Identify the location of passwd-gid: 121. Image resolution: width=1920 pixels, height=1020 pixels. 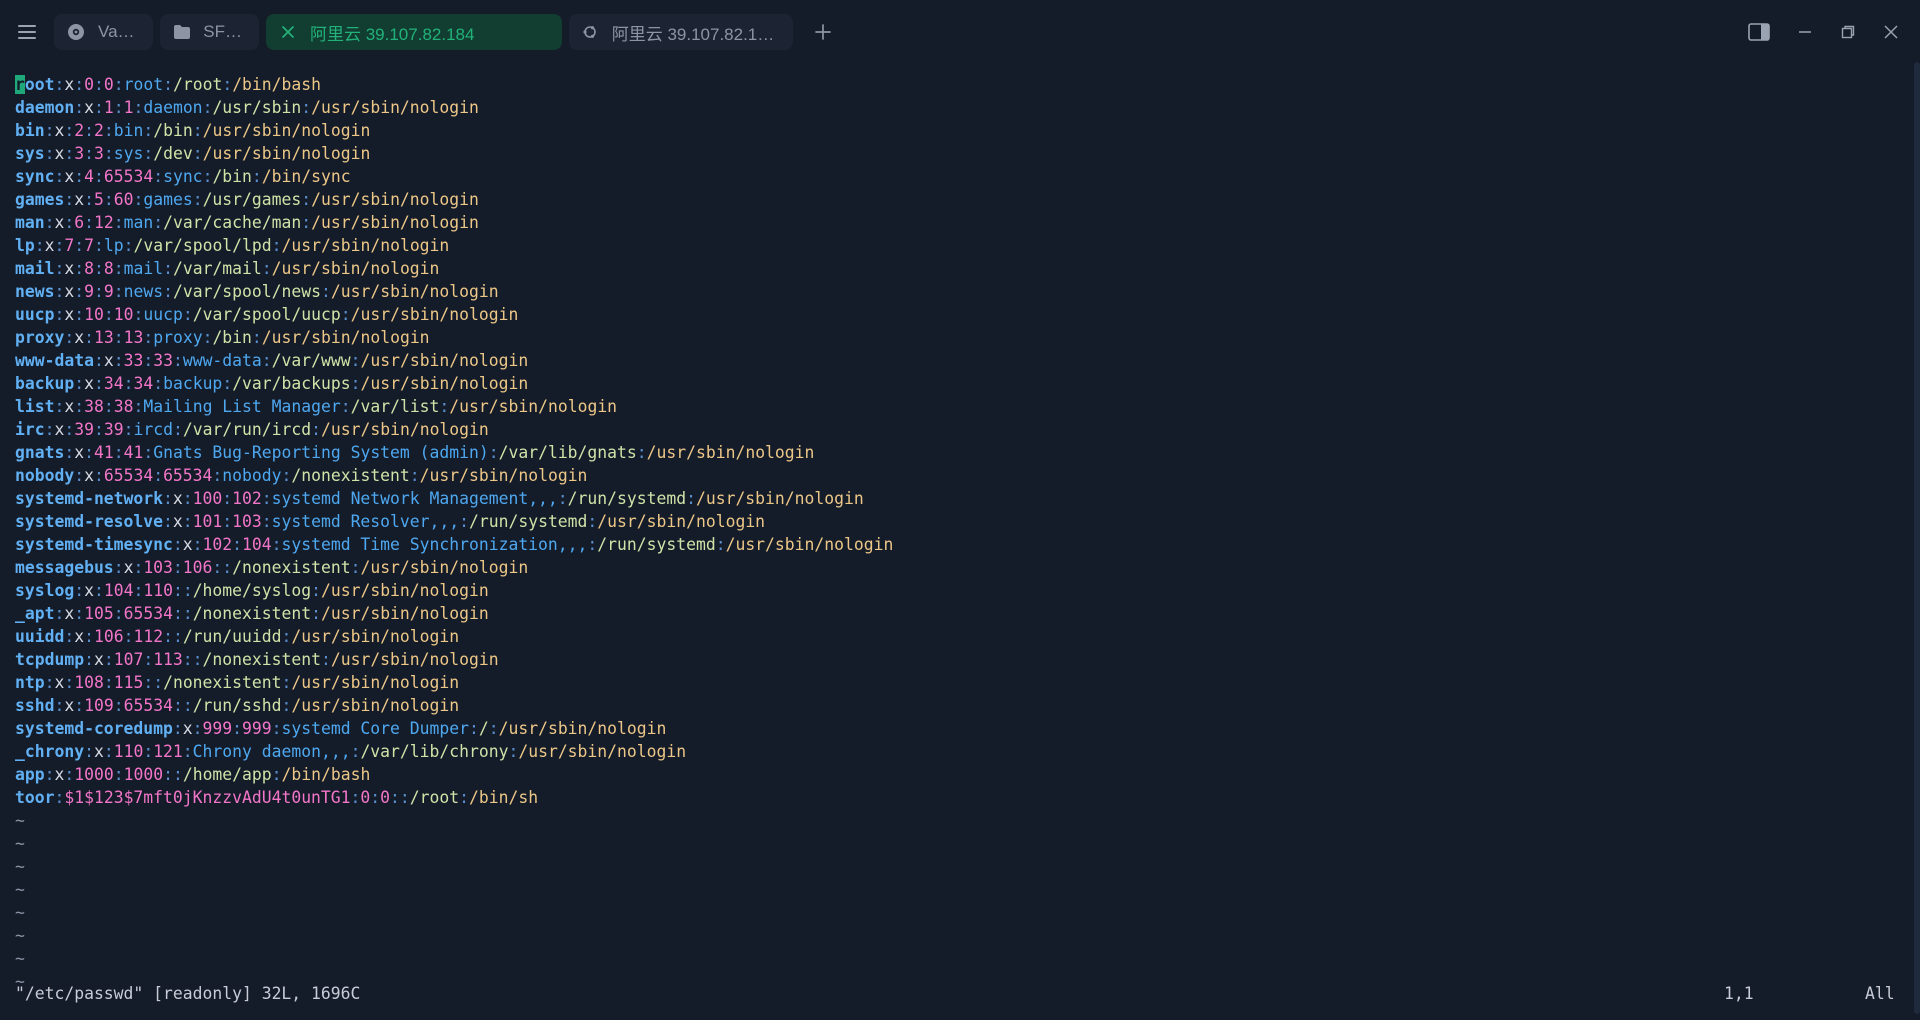
(168, 751).